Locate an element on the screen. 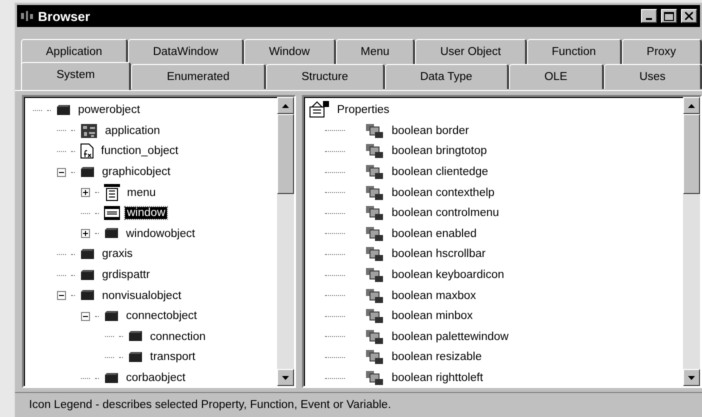 The height and width of the screenshot is (417, 702). tree-item: nonvisualobject is located at coordinates (142, 296).